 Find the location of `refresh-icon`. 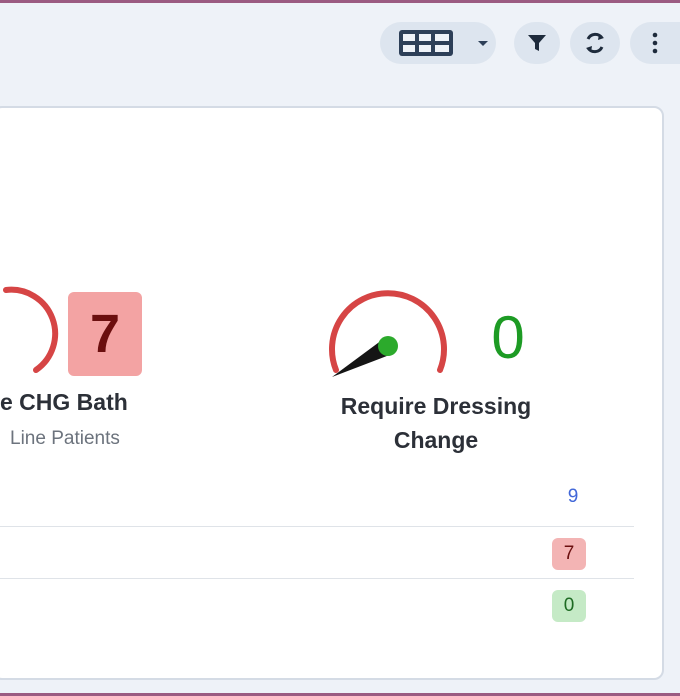

refresh-icon is located at coordinates (595, 43).